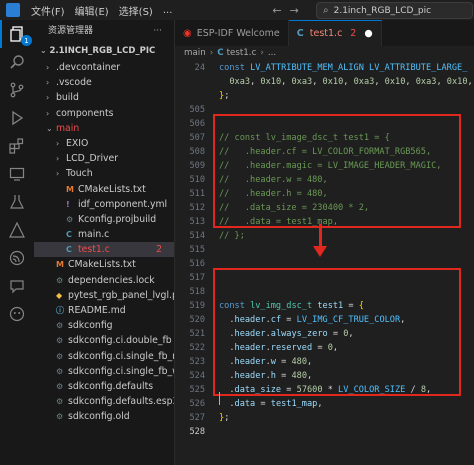 The width and height of the screenshot is (474, 465). I want to click on file-tree-label: CMakeLists.txt, so click(102, 265).